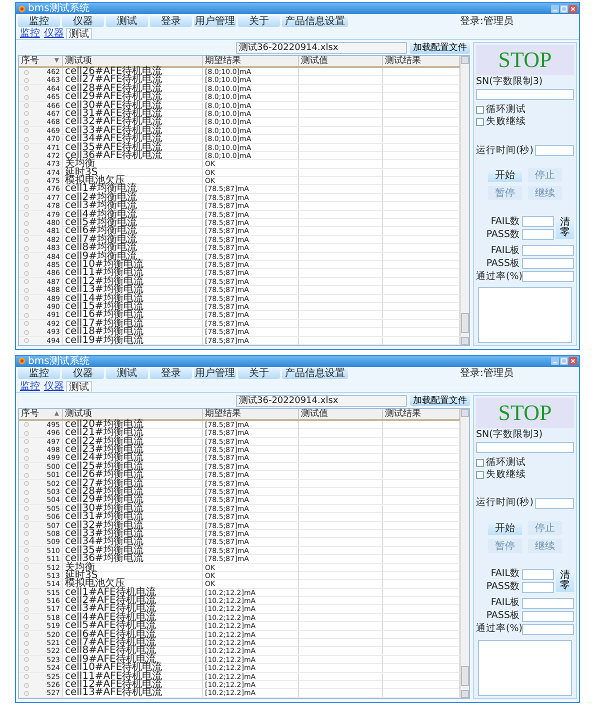  I want to click on table-cell: cell29#AFE待机电流, so click(113, 97).